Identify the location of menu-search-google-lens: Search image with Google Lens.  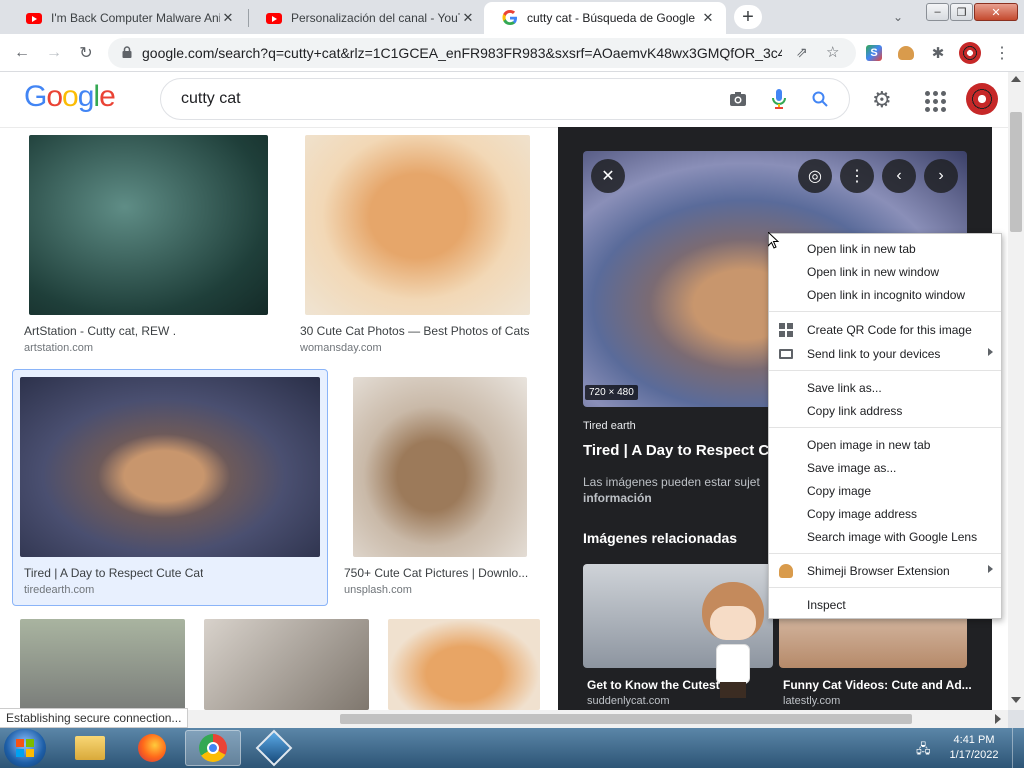
(885, 537).